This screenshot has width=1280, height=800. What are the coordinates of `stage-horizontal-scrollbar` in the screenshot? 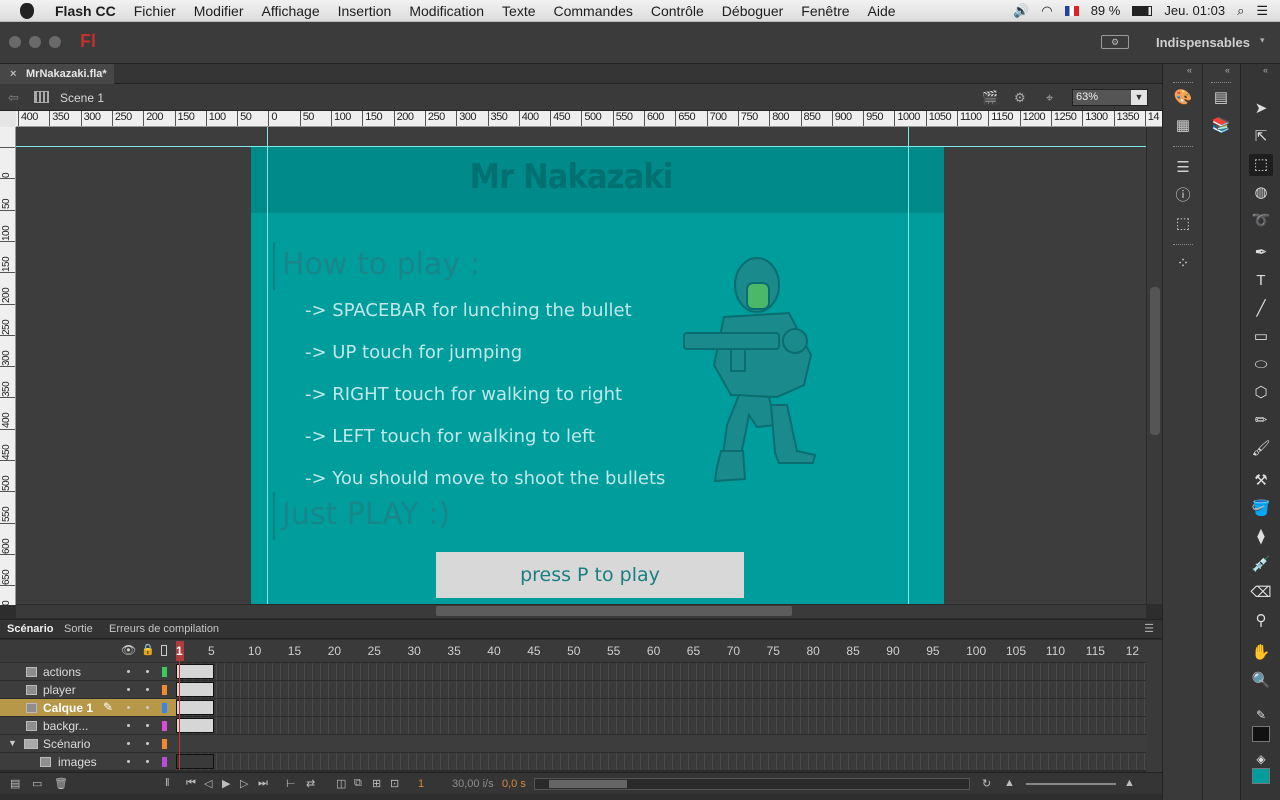 It's located at (581, 611).